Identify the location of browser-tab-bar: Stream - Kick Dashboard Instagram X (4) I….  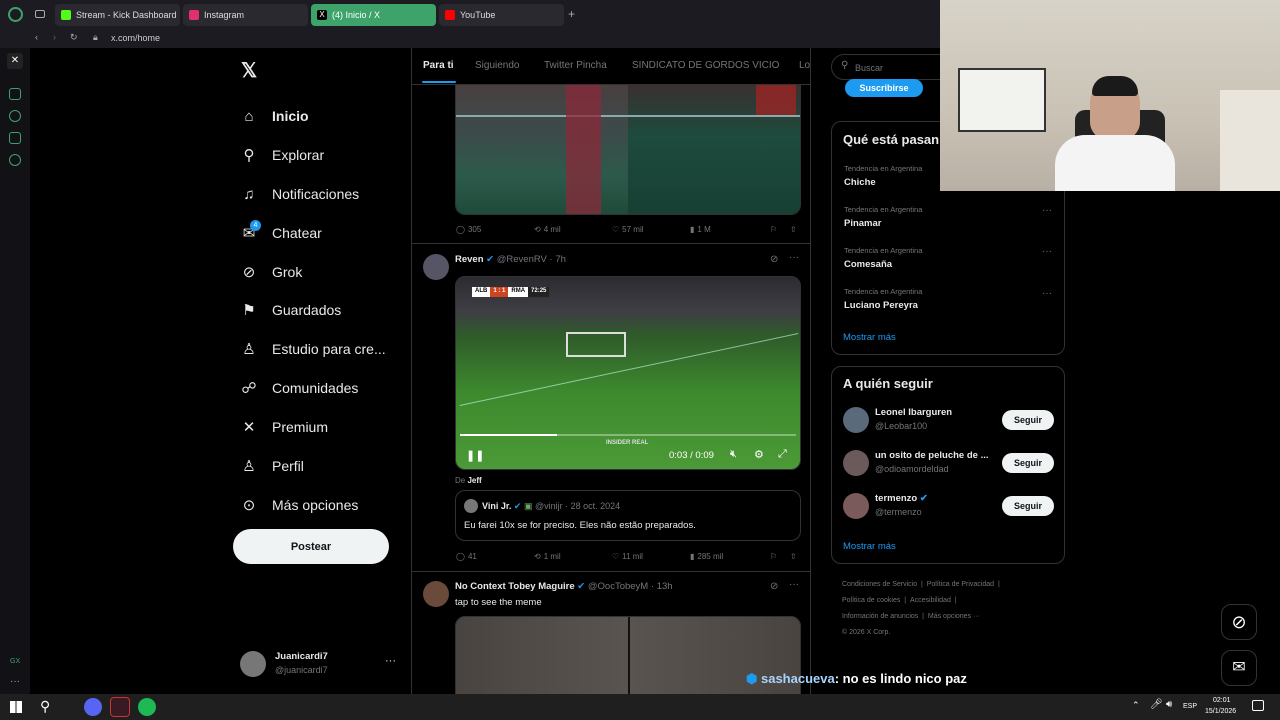
(470, 14).